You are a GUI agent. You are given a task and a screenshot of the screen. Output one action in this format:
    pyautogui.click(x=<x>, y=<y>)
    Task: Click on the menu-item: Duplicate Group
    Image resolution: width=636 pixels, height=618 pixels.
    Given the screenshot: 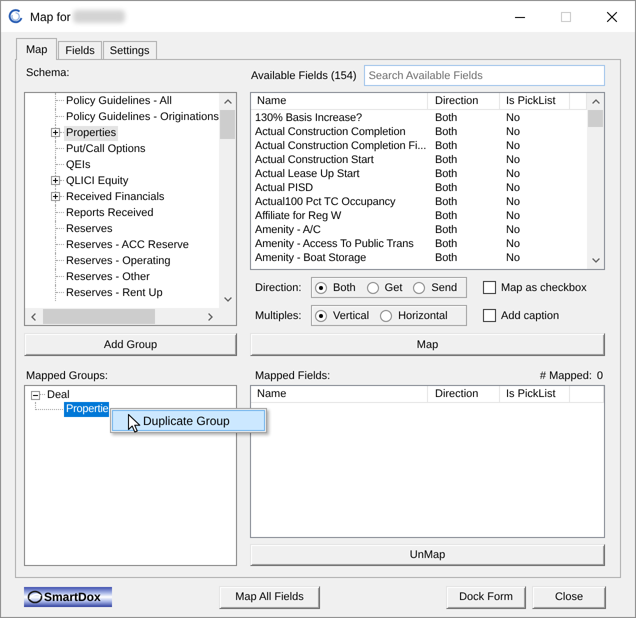 What is the action you would take?
    pyautogui.click(x=188, y=420)
    